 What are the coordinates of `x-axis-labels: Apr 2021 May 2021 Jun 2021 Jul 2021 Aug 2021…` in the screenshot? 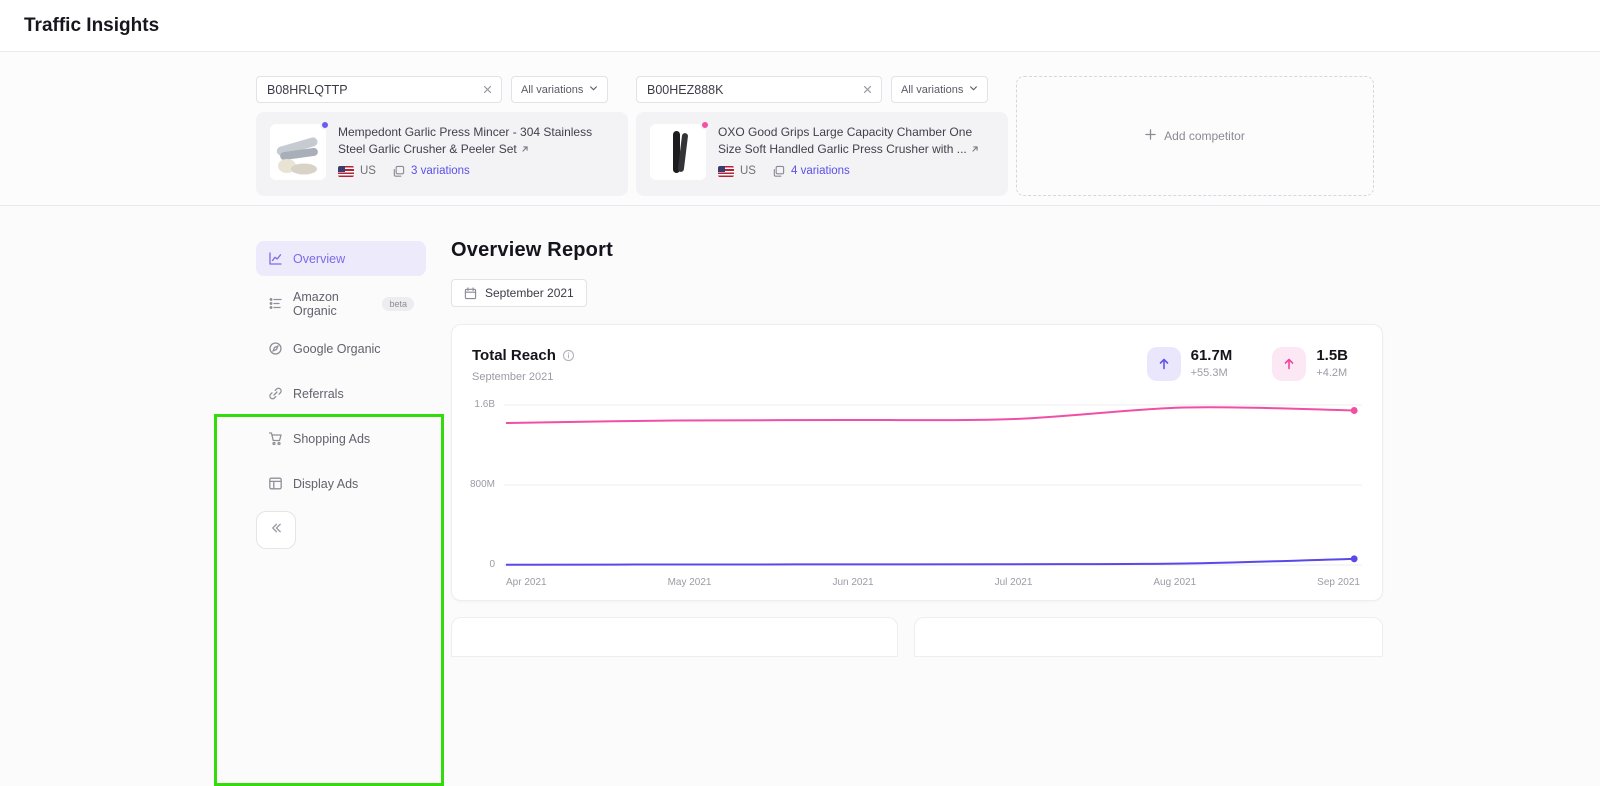 It's located at (933, 582).